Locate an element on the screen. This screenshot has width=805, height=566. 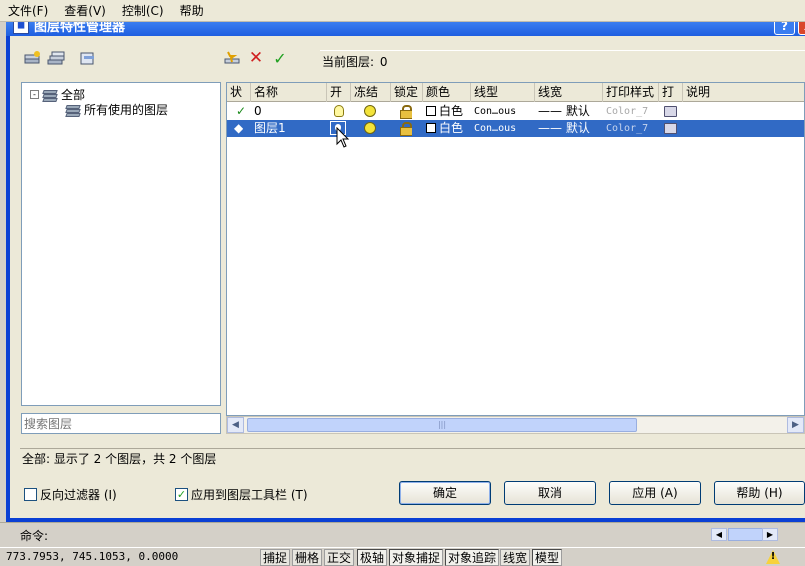
current-layer-value: 0 is located at coordinates (383, 62).